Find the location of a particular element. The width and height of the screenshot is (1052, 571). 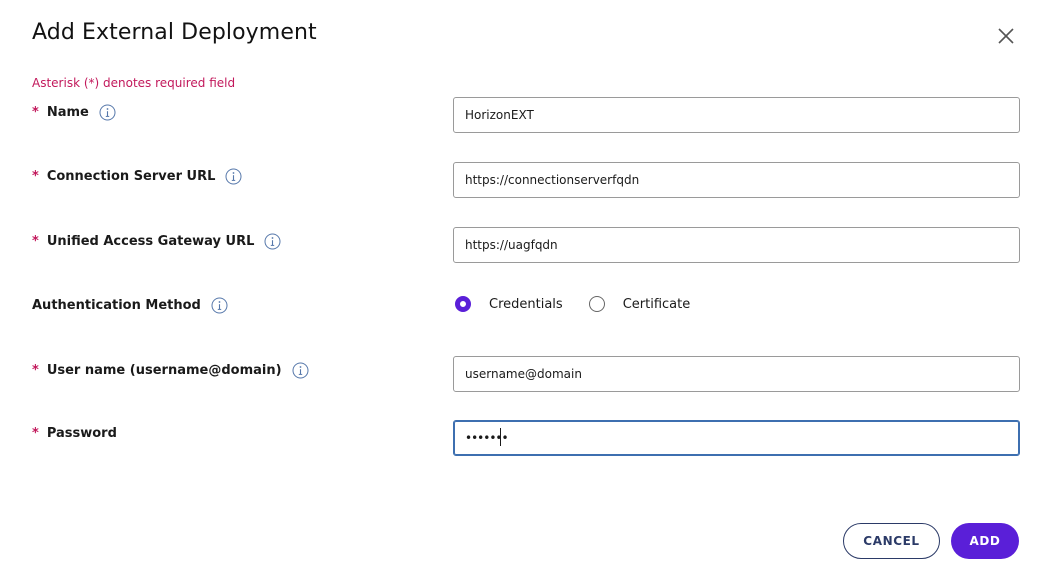

cancel-button: CANCEL is located at coordinates (891, 541).